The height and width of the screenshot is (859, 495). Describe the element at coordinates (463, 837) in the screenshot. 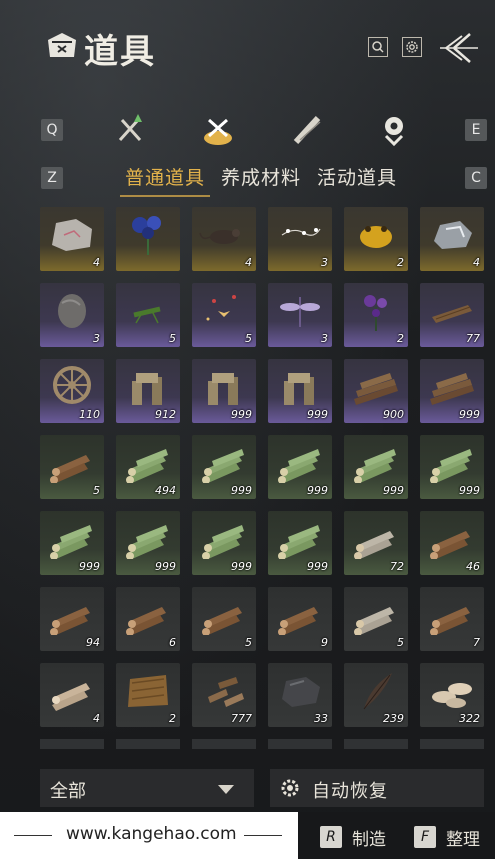

I see `sort-label: 整理` at that location.